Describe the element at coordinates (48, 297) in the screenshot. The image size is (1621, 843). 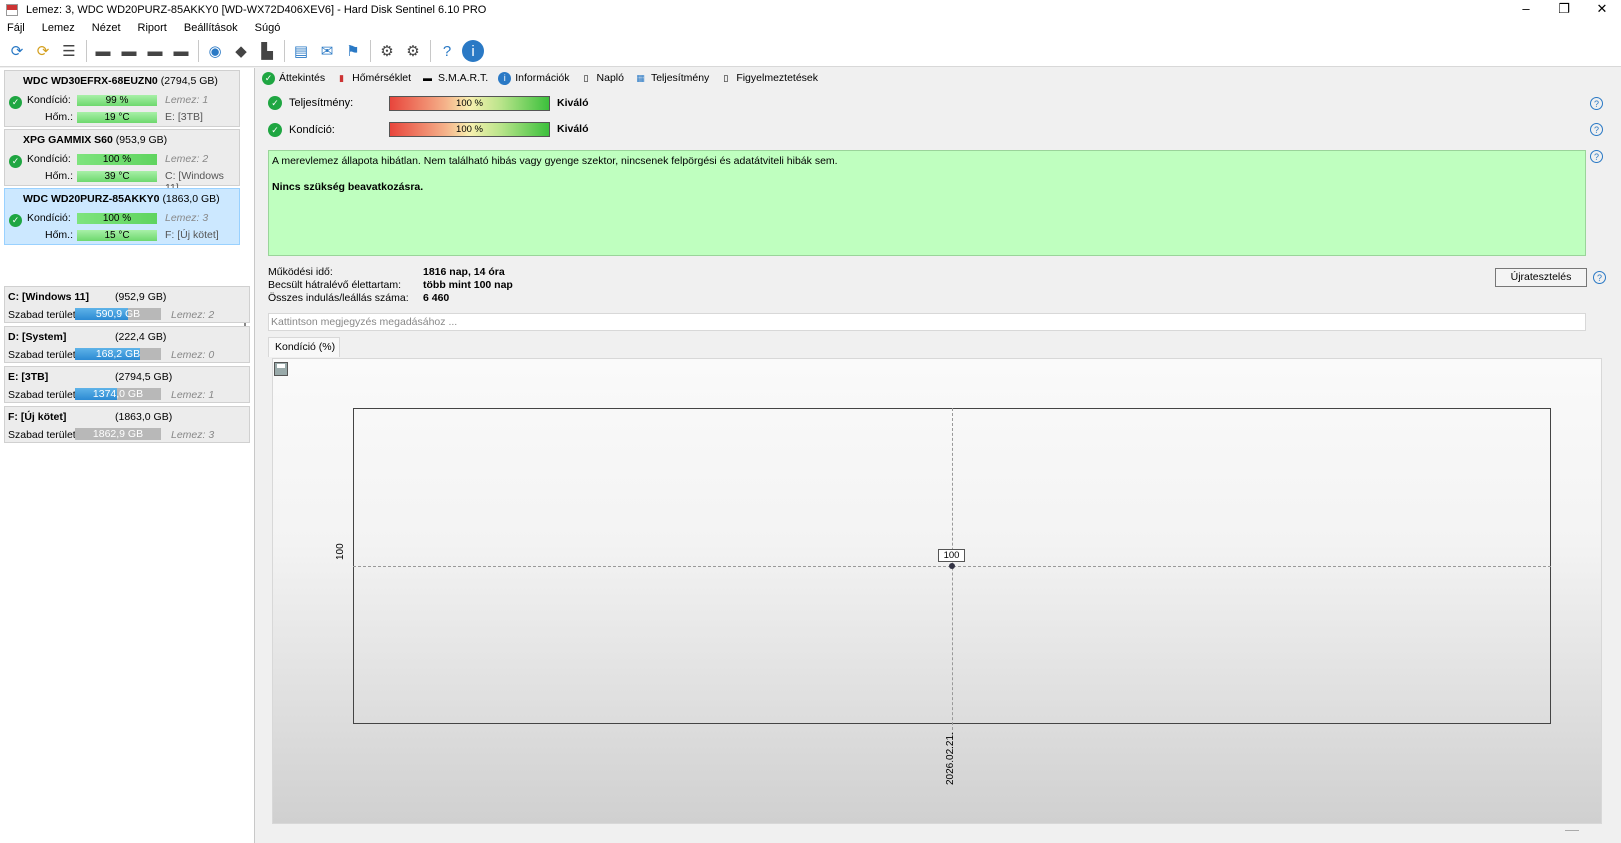
I see `volume-name: C: [Windows 11]` at that location.